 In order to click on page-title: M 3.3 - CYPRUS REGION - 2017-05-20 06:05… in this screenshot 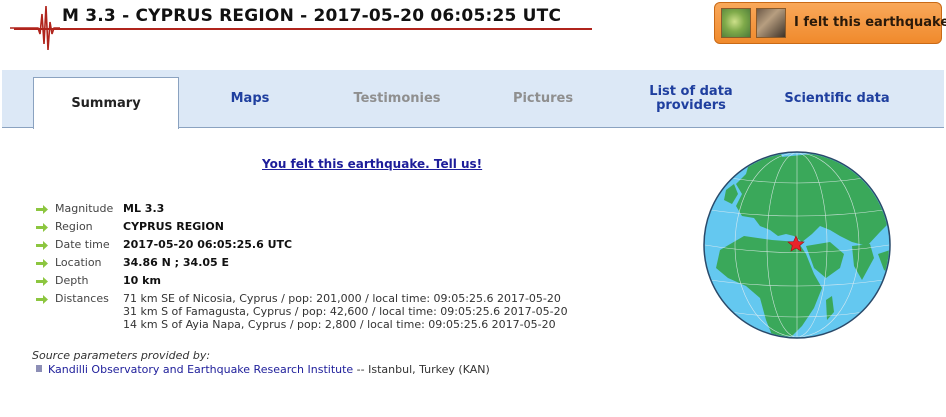, I will do `click(312, 16)`.